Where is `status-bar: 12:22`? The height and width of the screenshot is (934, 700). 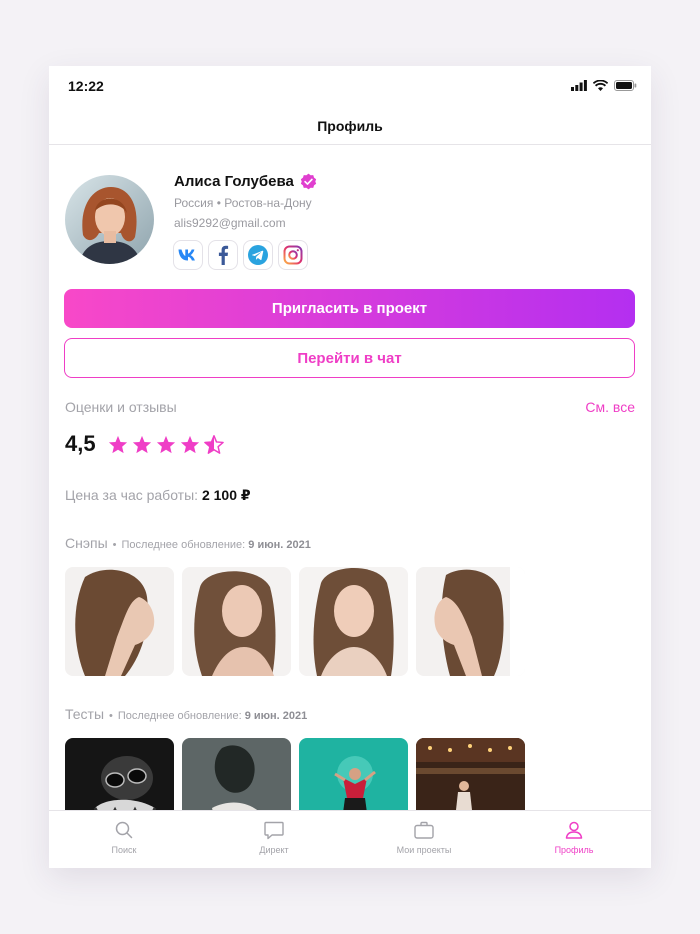 status-bar: 12:22 is located at coordinates (350, 86).